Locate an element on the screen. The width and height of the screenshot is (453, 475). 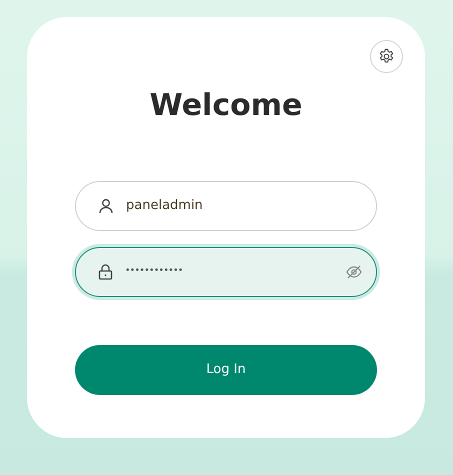
eye-off-icon is located at coordinates (354, 272).